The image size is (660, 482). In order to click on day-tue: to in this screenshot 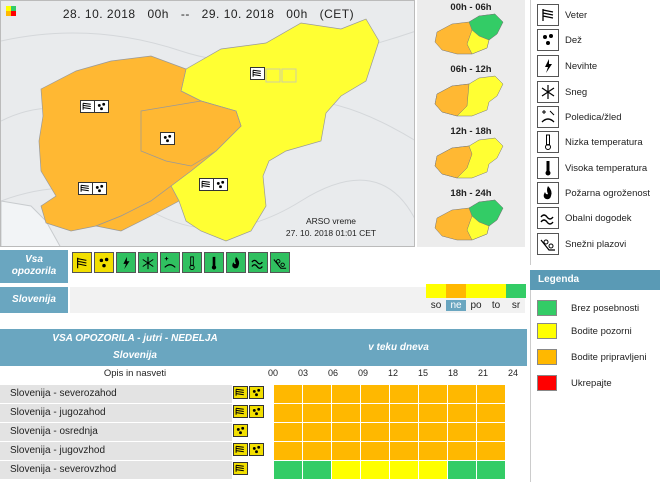, I will do `click(496, 297)`.